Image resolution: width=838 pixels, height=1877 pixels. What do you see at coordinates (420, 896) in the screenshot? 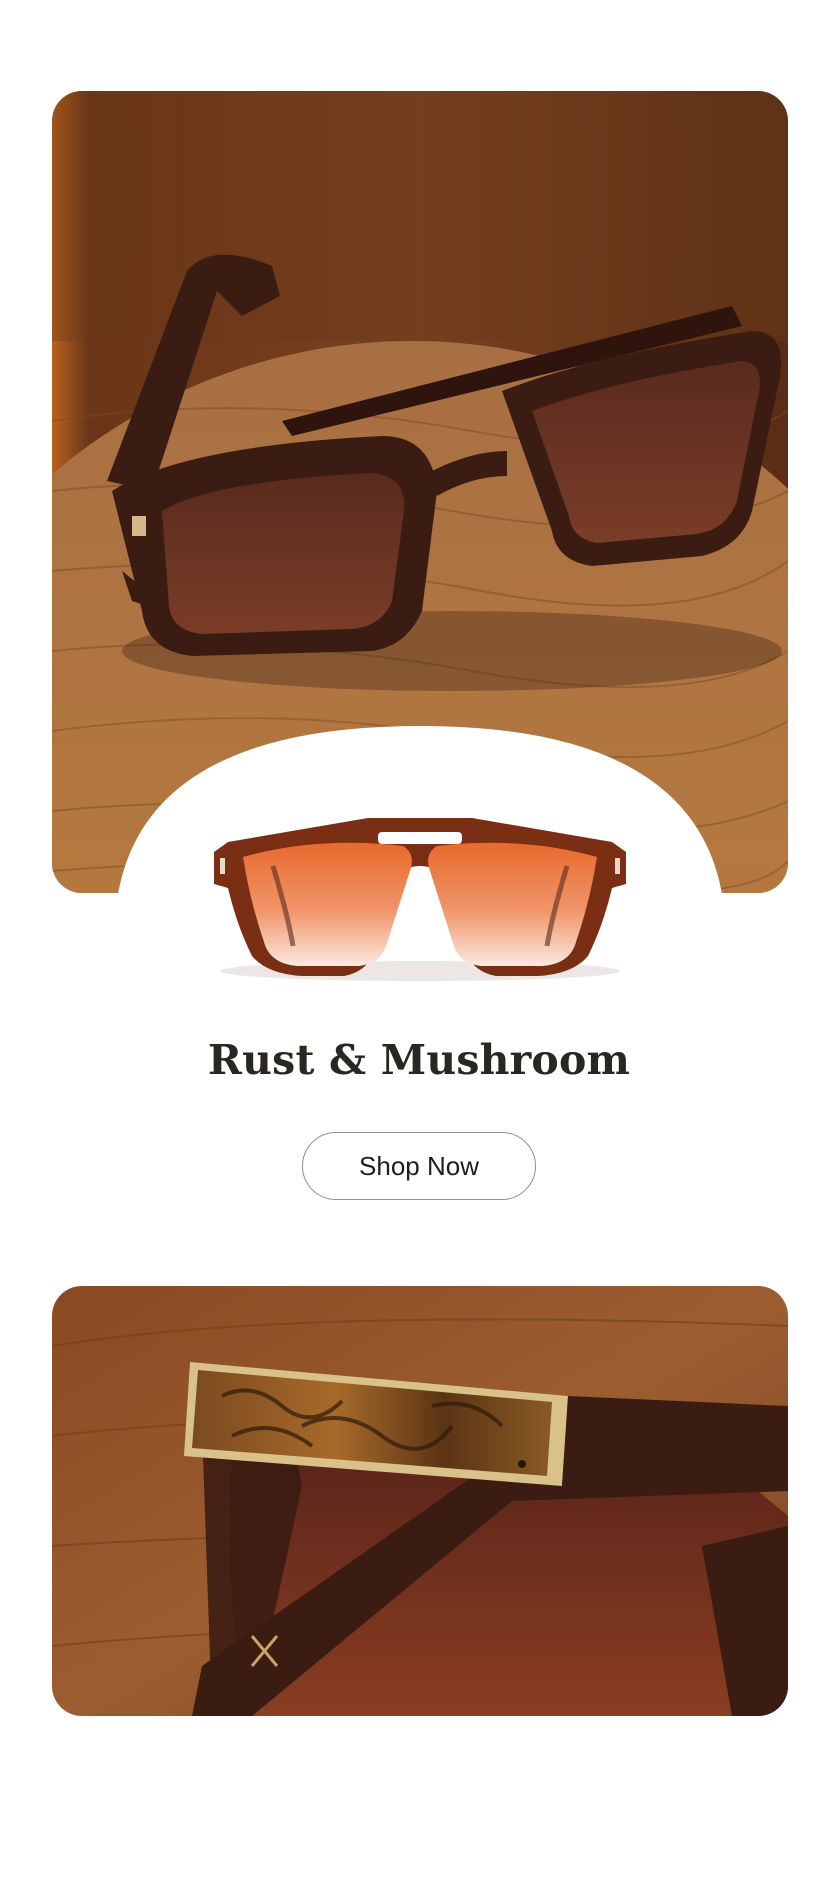
I see `product-cutout` at bounding box center [420, 896].